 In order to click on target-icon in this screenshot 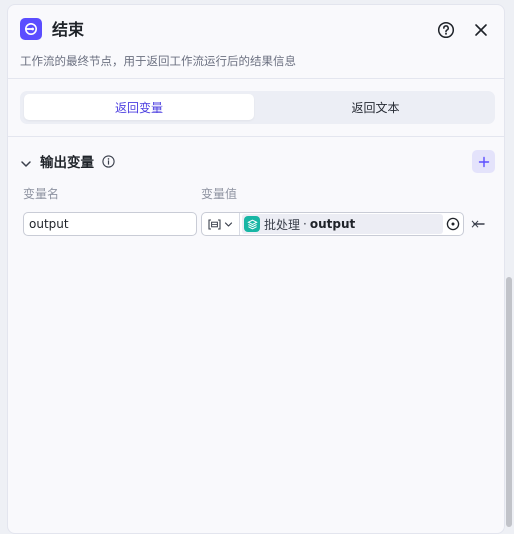, I will do `click(453, 224)`.